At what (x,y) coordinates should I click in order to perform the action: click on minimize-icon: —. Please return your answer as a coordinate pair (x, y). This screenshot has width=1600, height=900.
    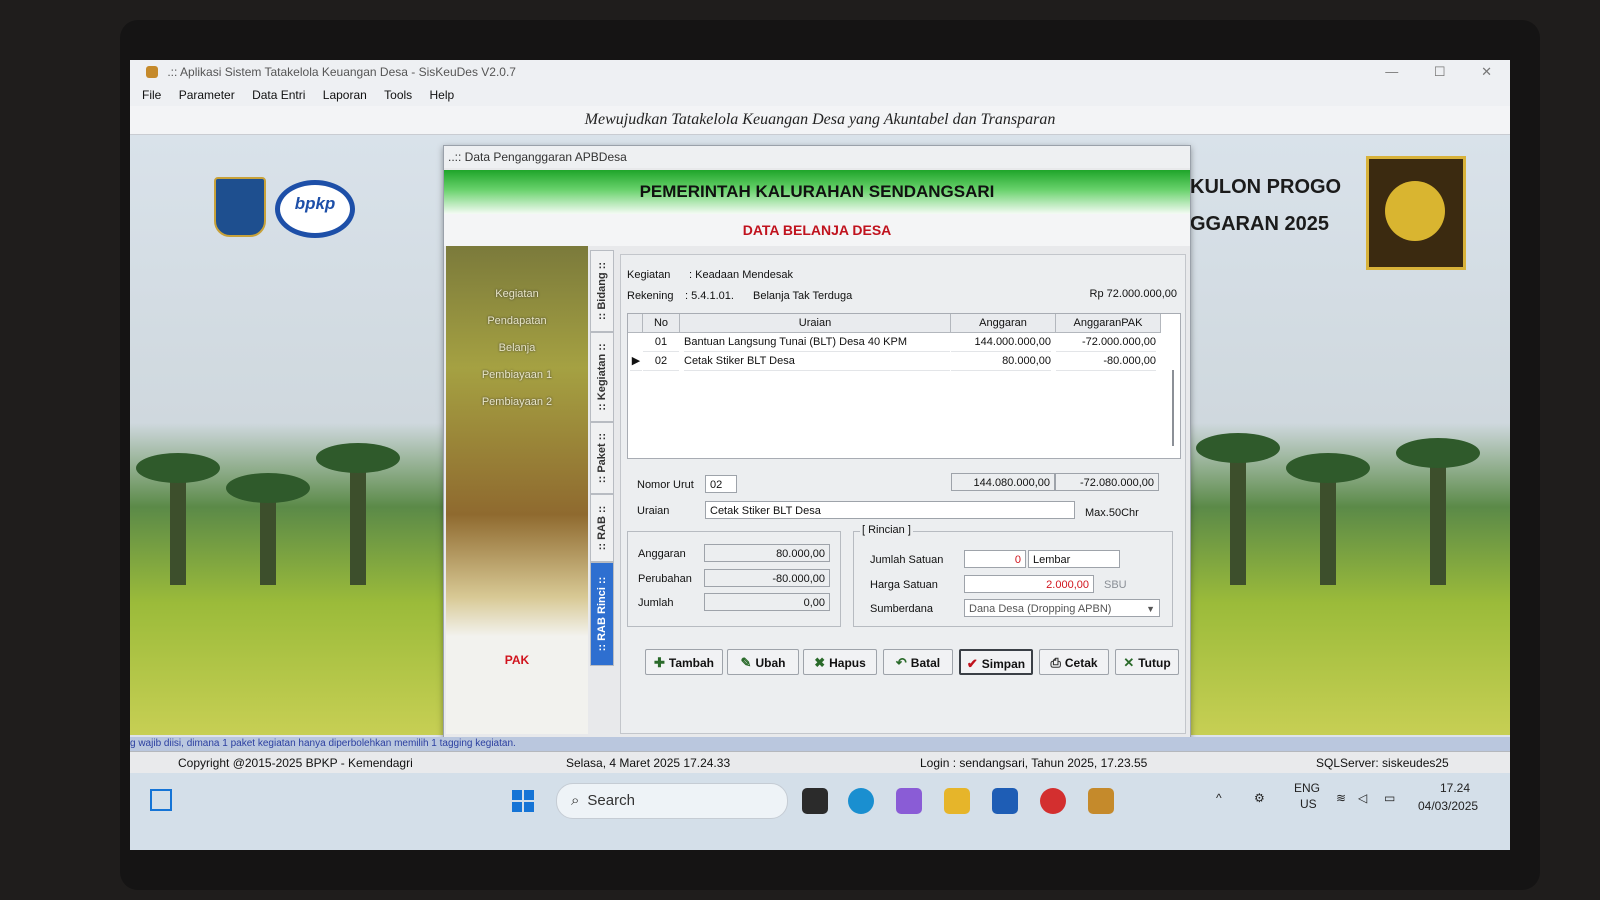
    Looking at the image, I should click on (1391, 71).